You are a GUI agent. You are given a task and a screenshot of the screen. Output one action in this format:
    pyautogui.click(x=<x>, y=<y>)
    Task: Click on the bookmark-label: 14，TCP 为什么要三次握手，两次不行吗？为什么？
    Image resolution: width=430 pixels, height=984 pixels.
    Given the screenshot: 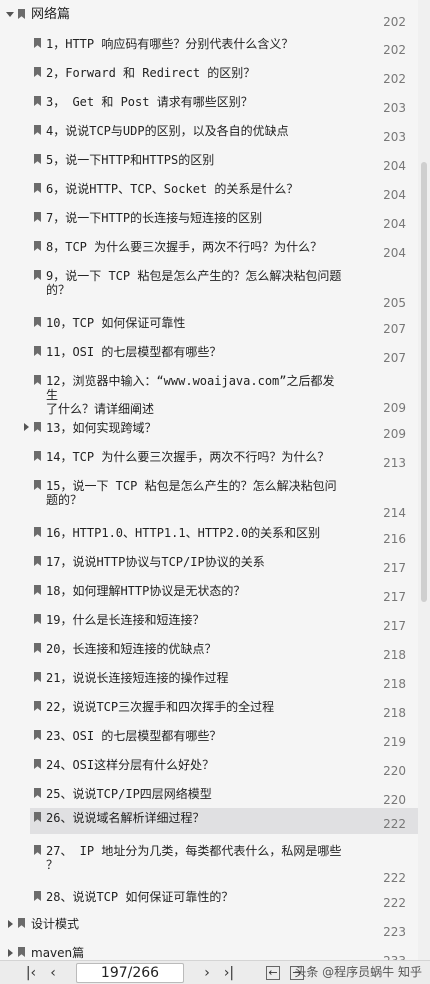 What is the action you would take?
    pyautogui.click(x=188, y=457)
    